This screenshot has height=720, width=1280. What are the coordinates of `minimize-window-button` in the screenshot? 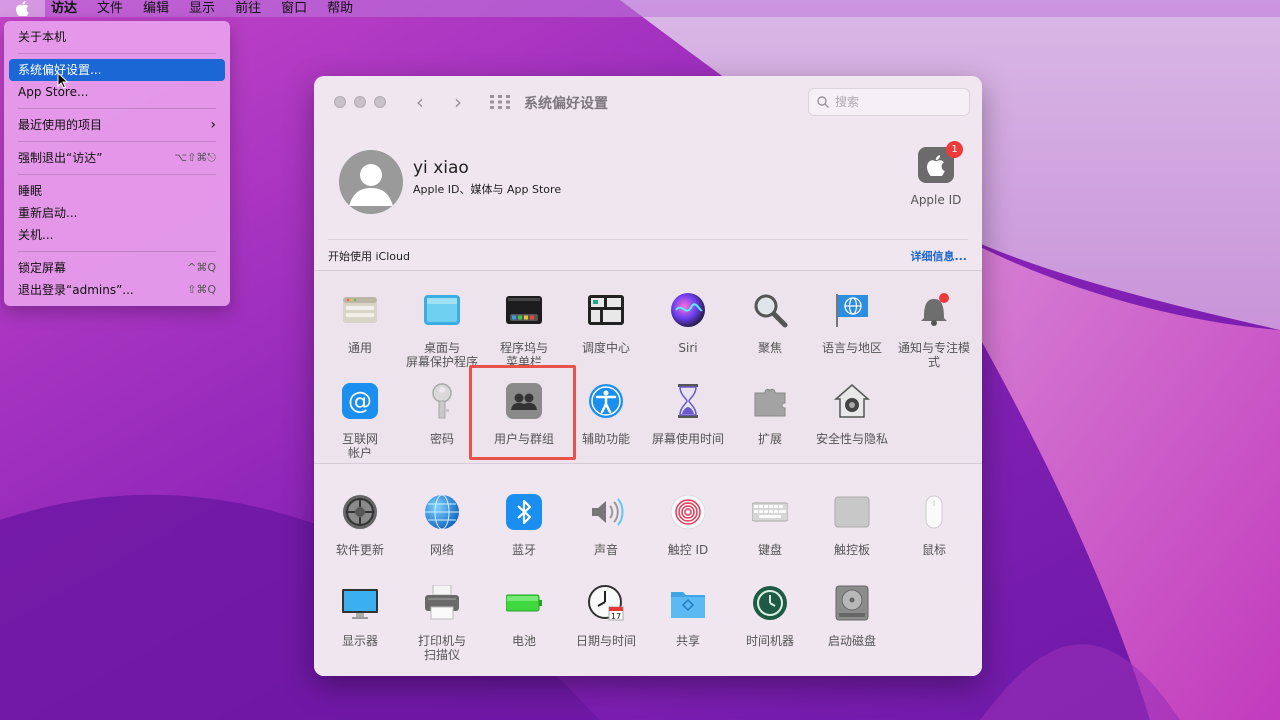 It's located at (360, 102).